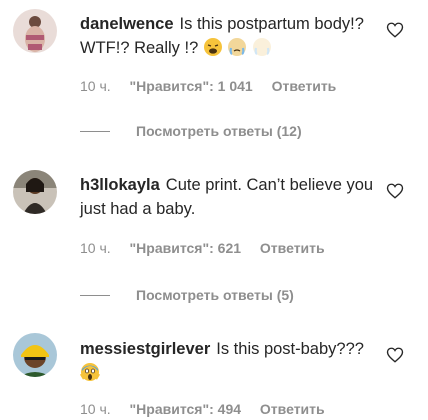 The width and height of the screenshot is (428, 420). What do you see at coordinates (229, 363) in the screenshot?
I see `comment-body: messiestgirlever Is this post-baby???` at bounding box center [229, 363].